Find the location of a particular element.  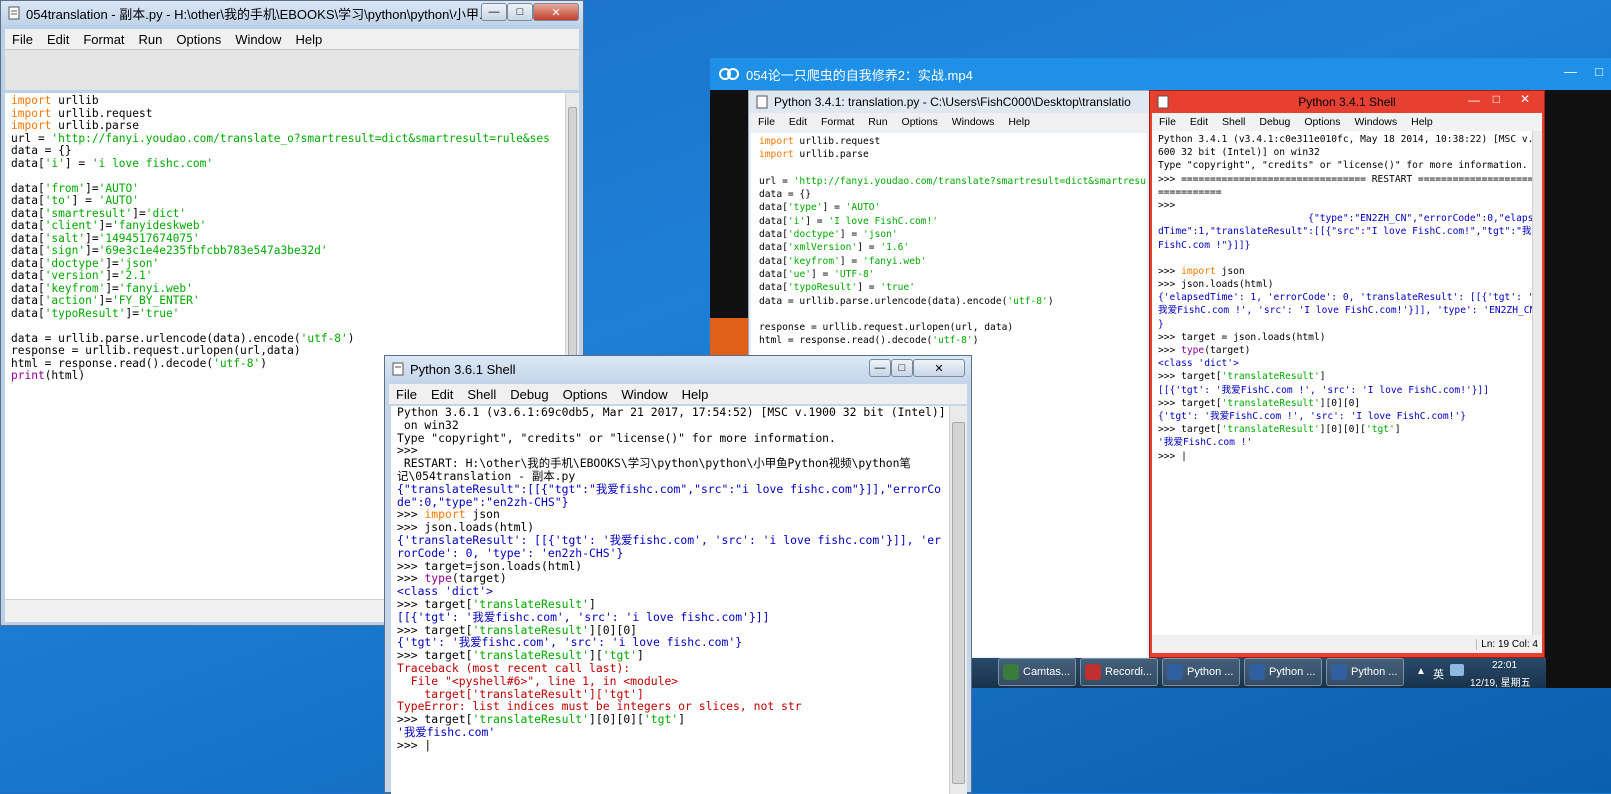

code-token: 'salt' is located at coordinates (65, 238).